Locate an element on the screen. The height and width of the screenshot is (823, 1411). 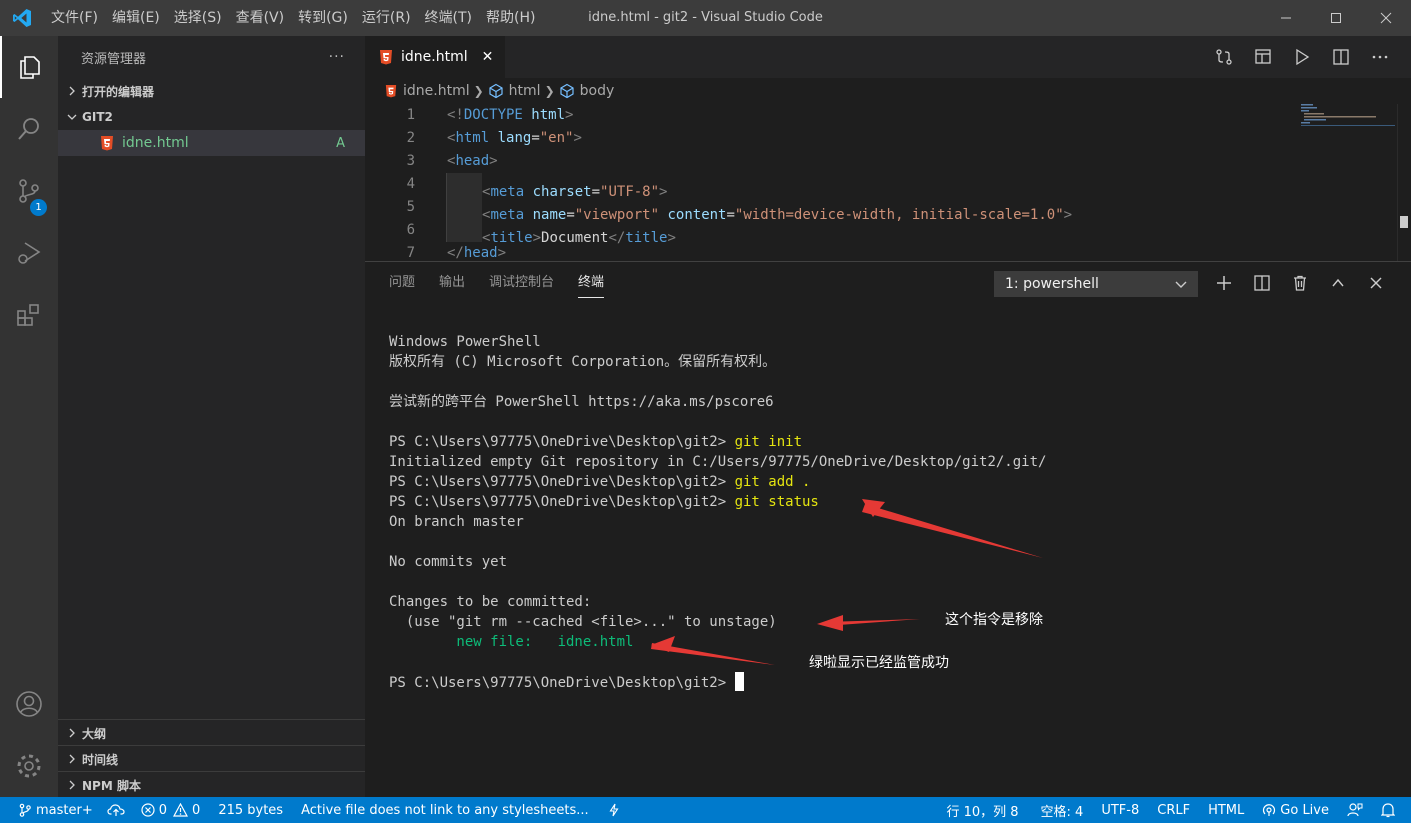
line-number: 6 is located at coordinates (410, 230).